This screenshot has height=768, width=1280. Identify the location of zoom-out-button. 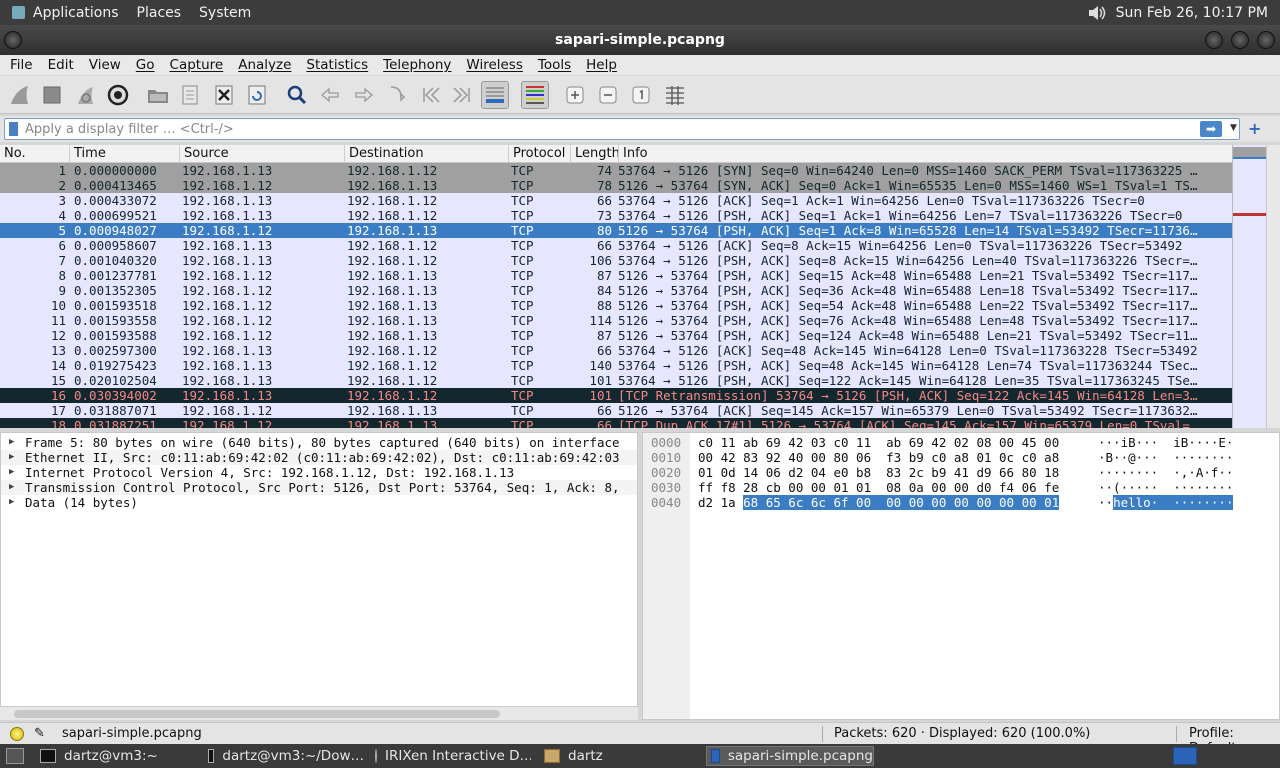
(608, 95).